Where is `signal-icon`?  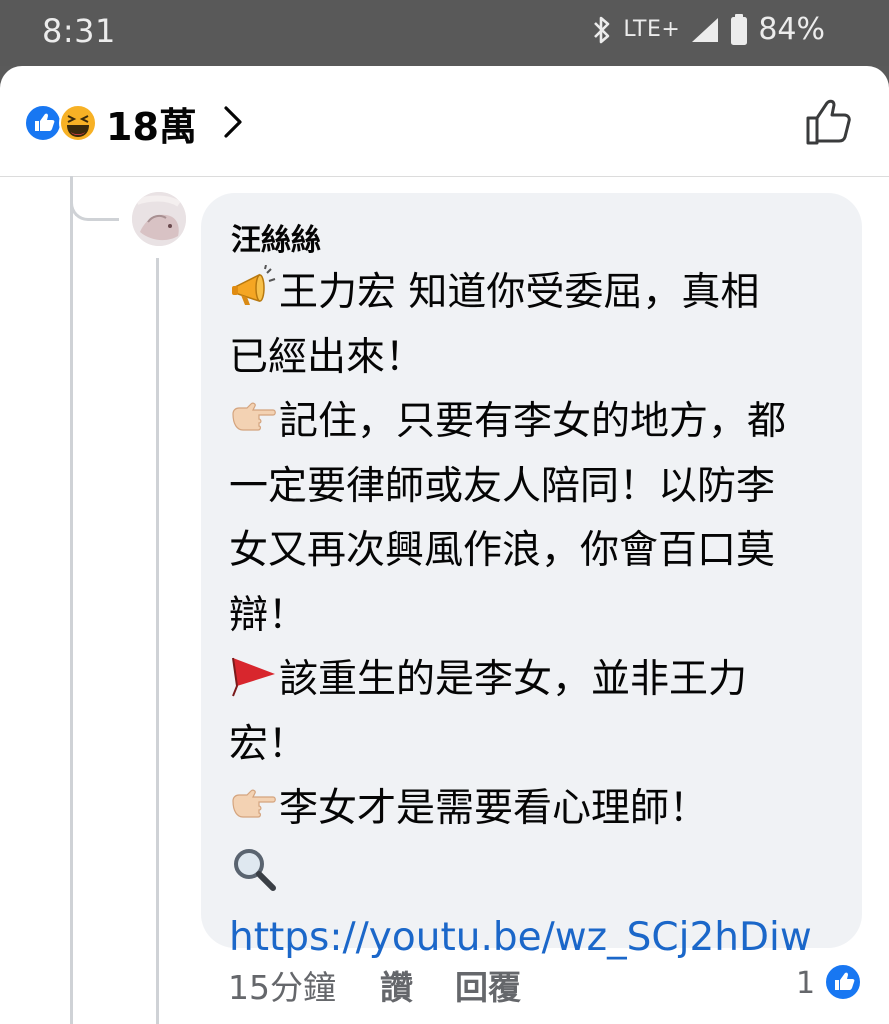
signal-icon is located at coordinates (705, 29).